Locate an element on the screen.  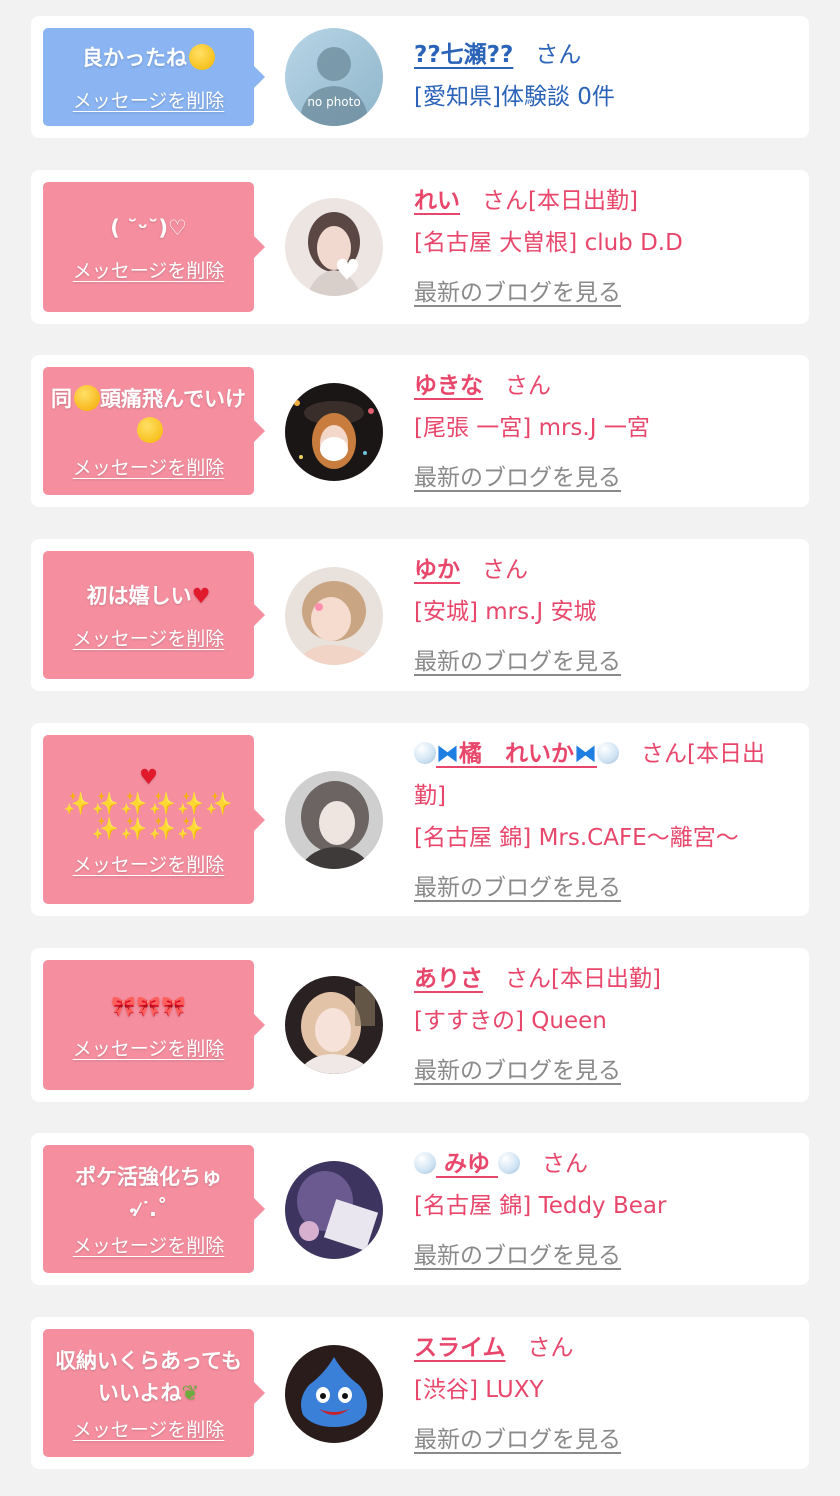
shop-label: [尾張 一宮] mrs.J 一宮 is located at coordinates (532, 428).